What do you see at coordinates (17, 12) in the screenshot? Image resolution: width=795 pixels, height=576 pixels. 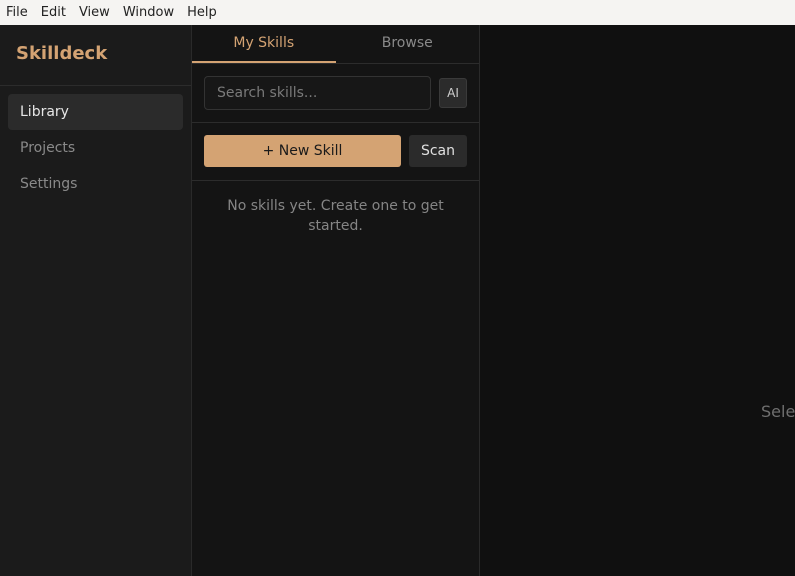 I see `menu-file: File` at bounding box center [17, 12].